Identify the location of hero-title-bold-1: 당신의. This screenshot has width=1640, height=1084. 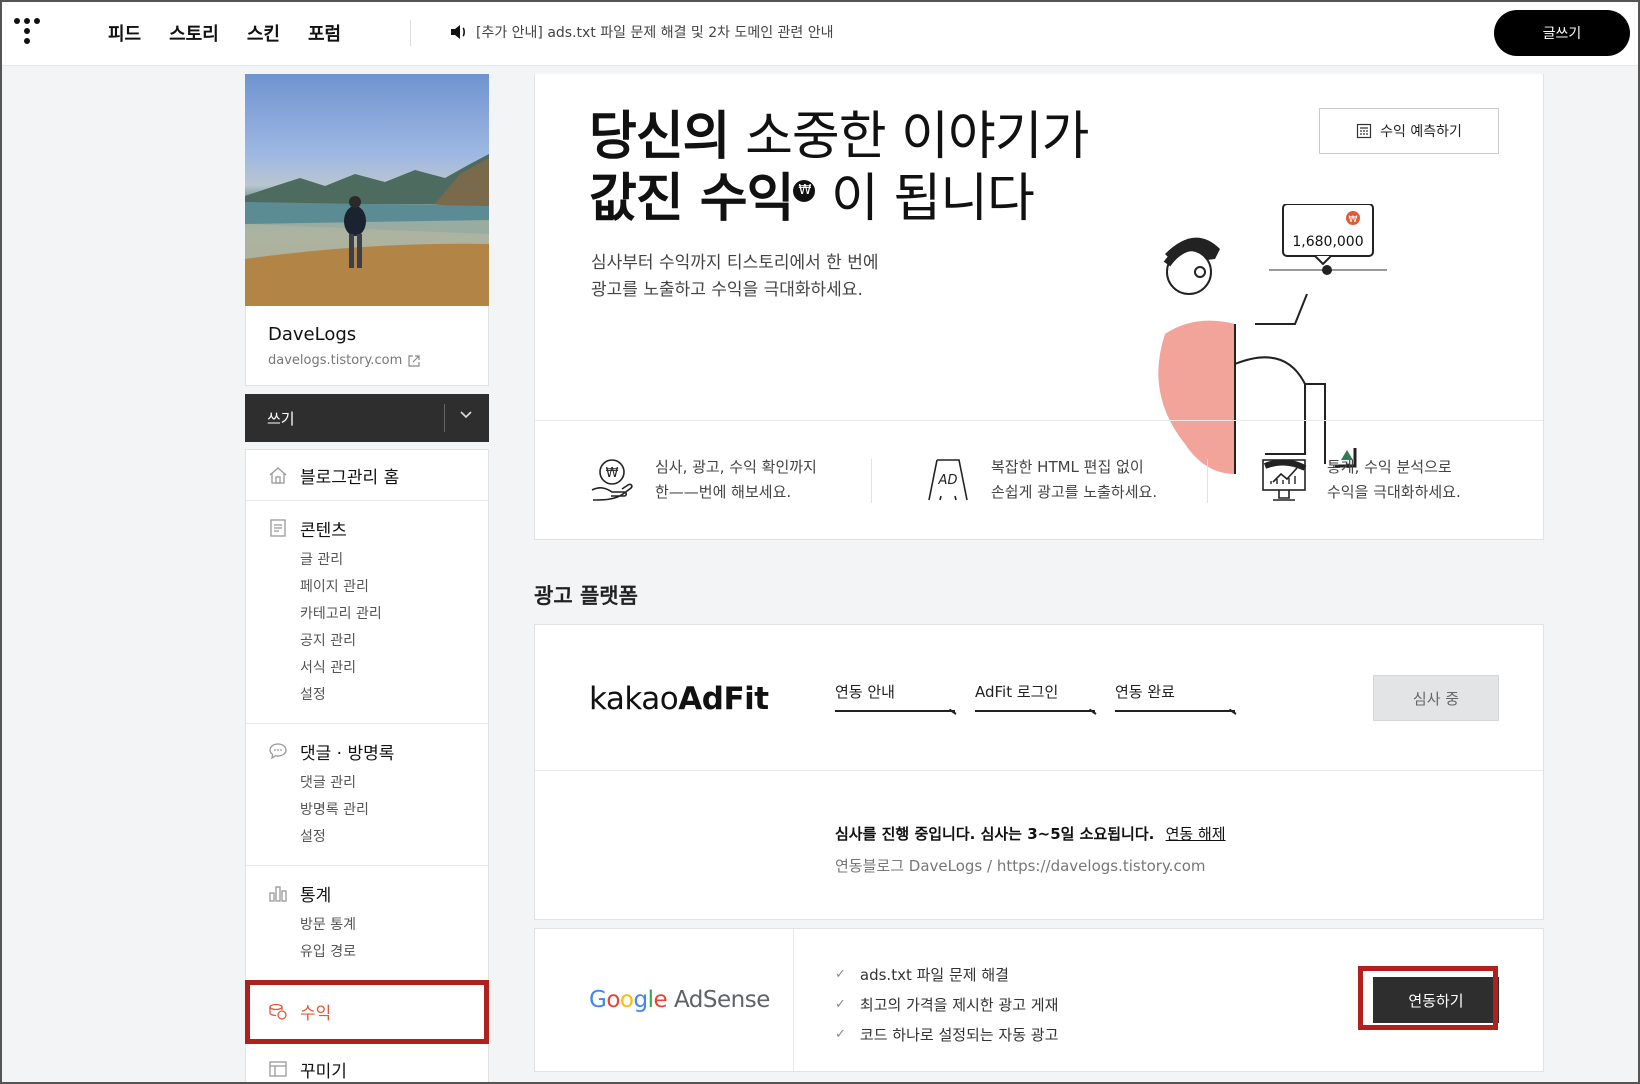
(660, 137).